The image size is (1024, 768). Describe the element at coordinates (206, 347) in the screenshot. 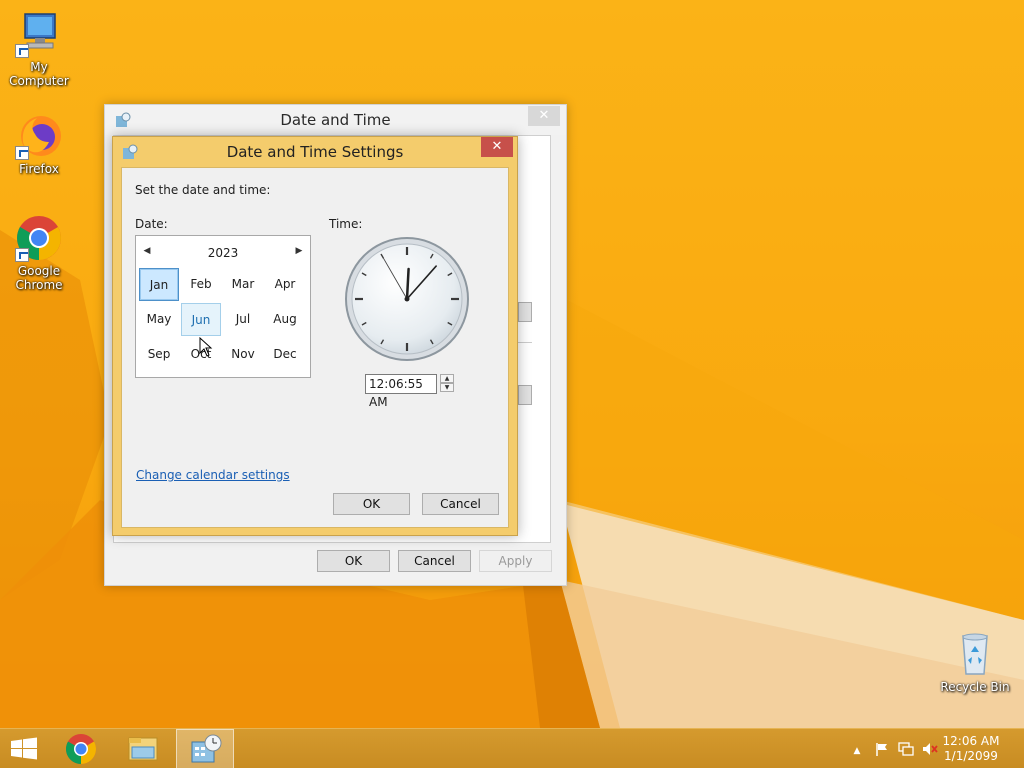

I see `mouse-cursor-icon` at that location.